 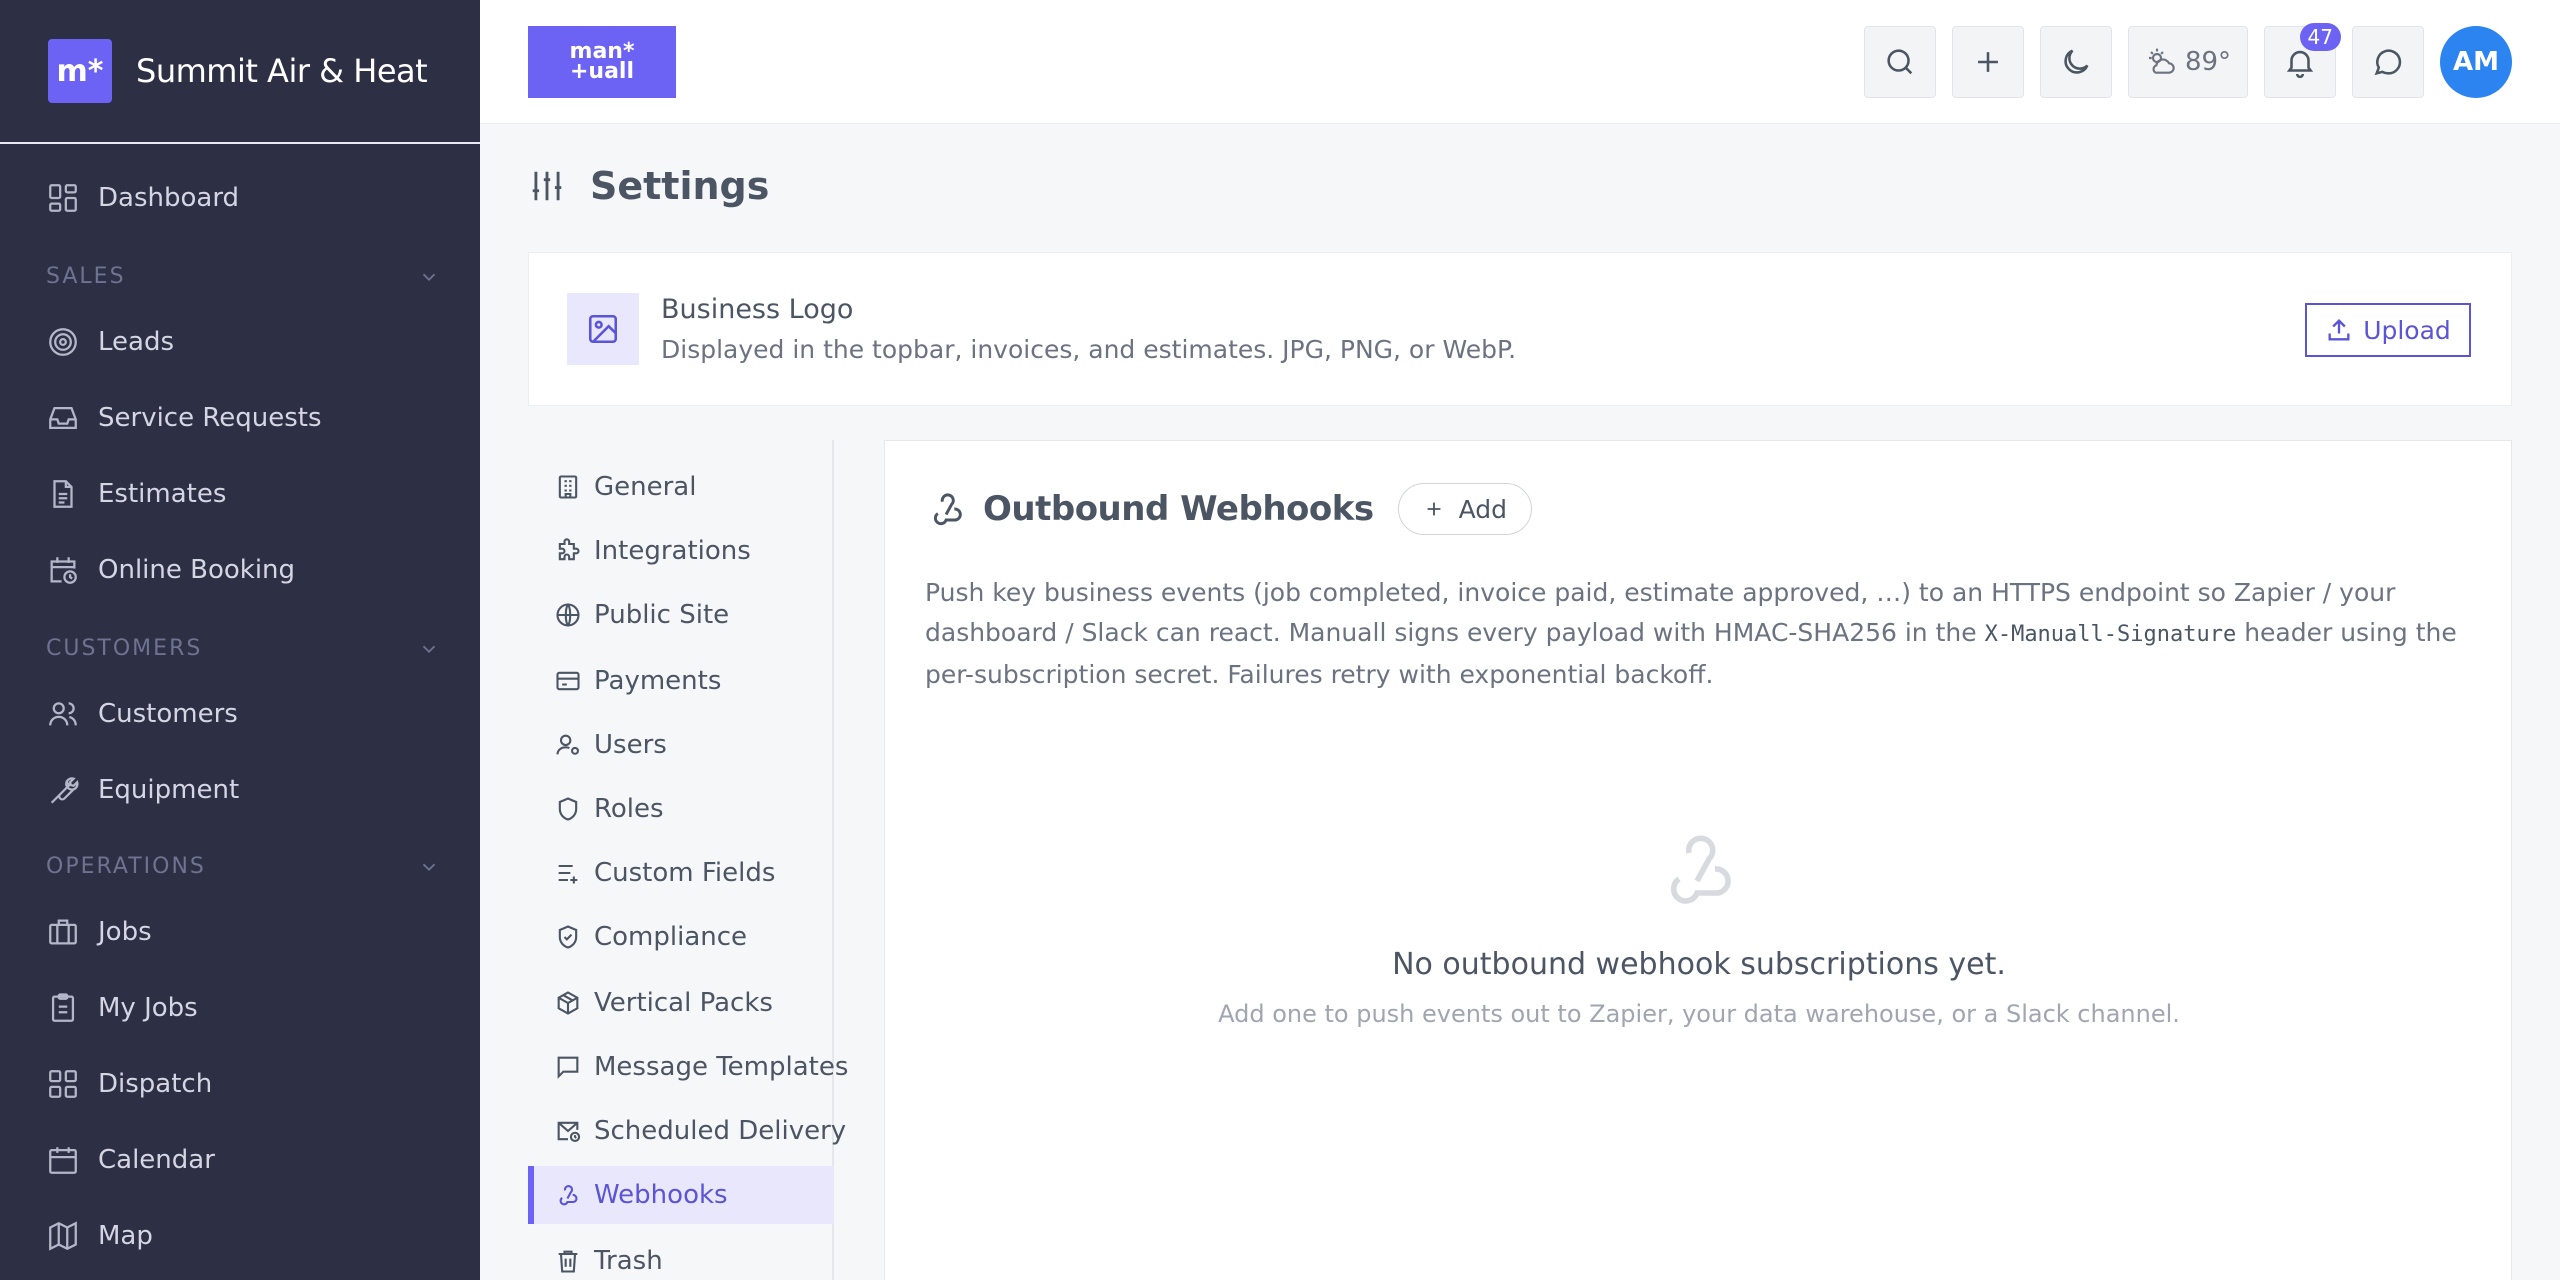 What do you see at coordinates (240, 932) in the screenshot?
I see `sidebar-item-jobs: Jobs` at bounding box center [240, 932].